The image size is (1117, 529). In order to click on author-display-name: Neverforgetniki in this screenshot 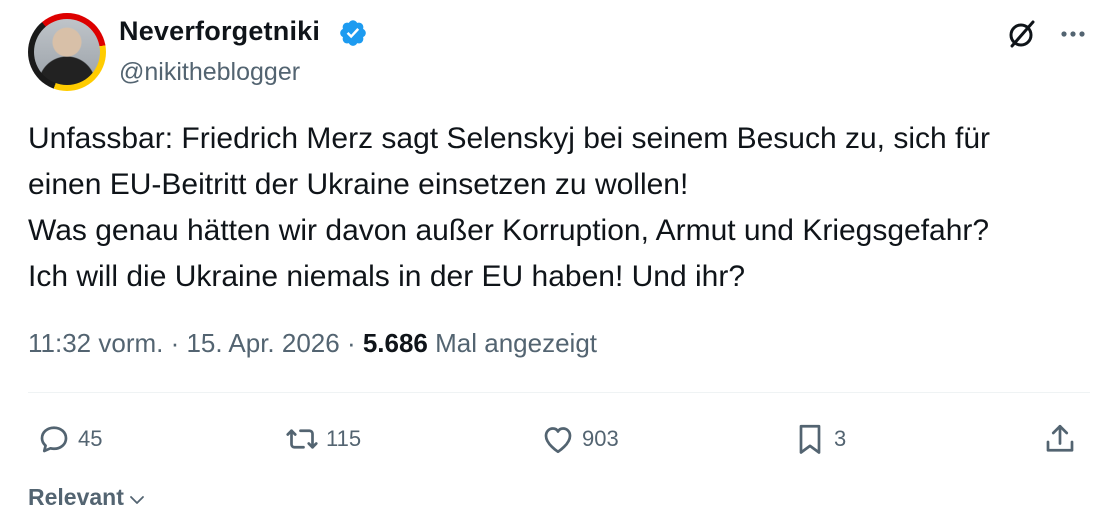, I will do `click(219, 31)`.